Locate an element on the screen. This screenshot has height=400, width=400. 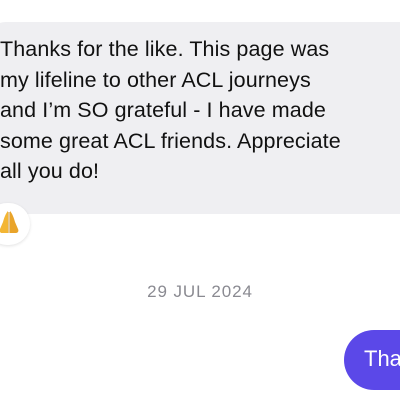
outgoing-message-bubble: Thanks is located at coordinates (372, 360).